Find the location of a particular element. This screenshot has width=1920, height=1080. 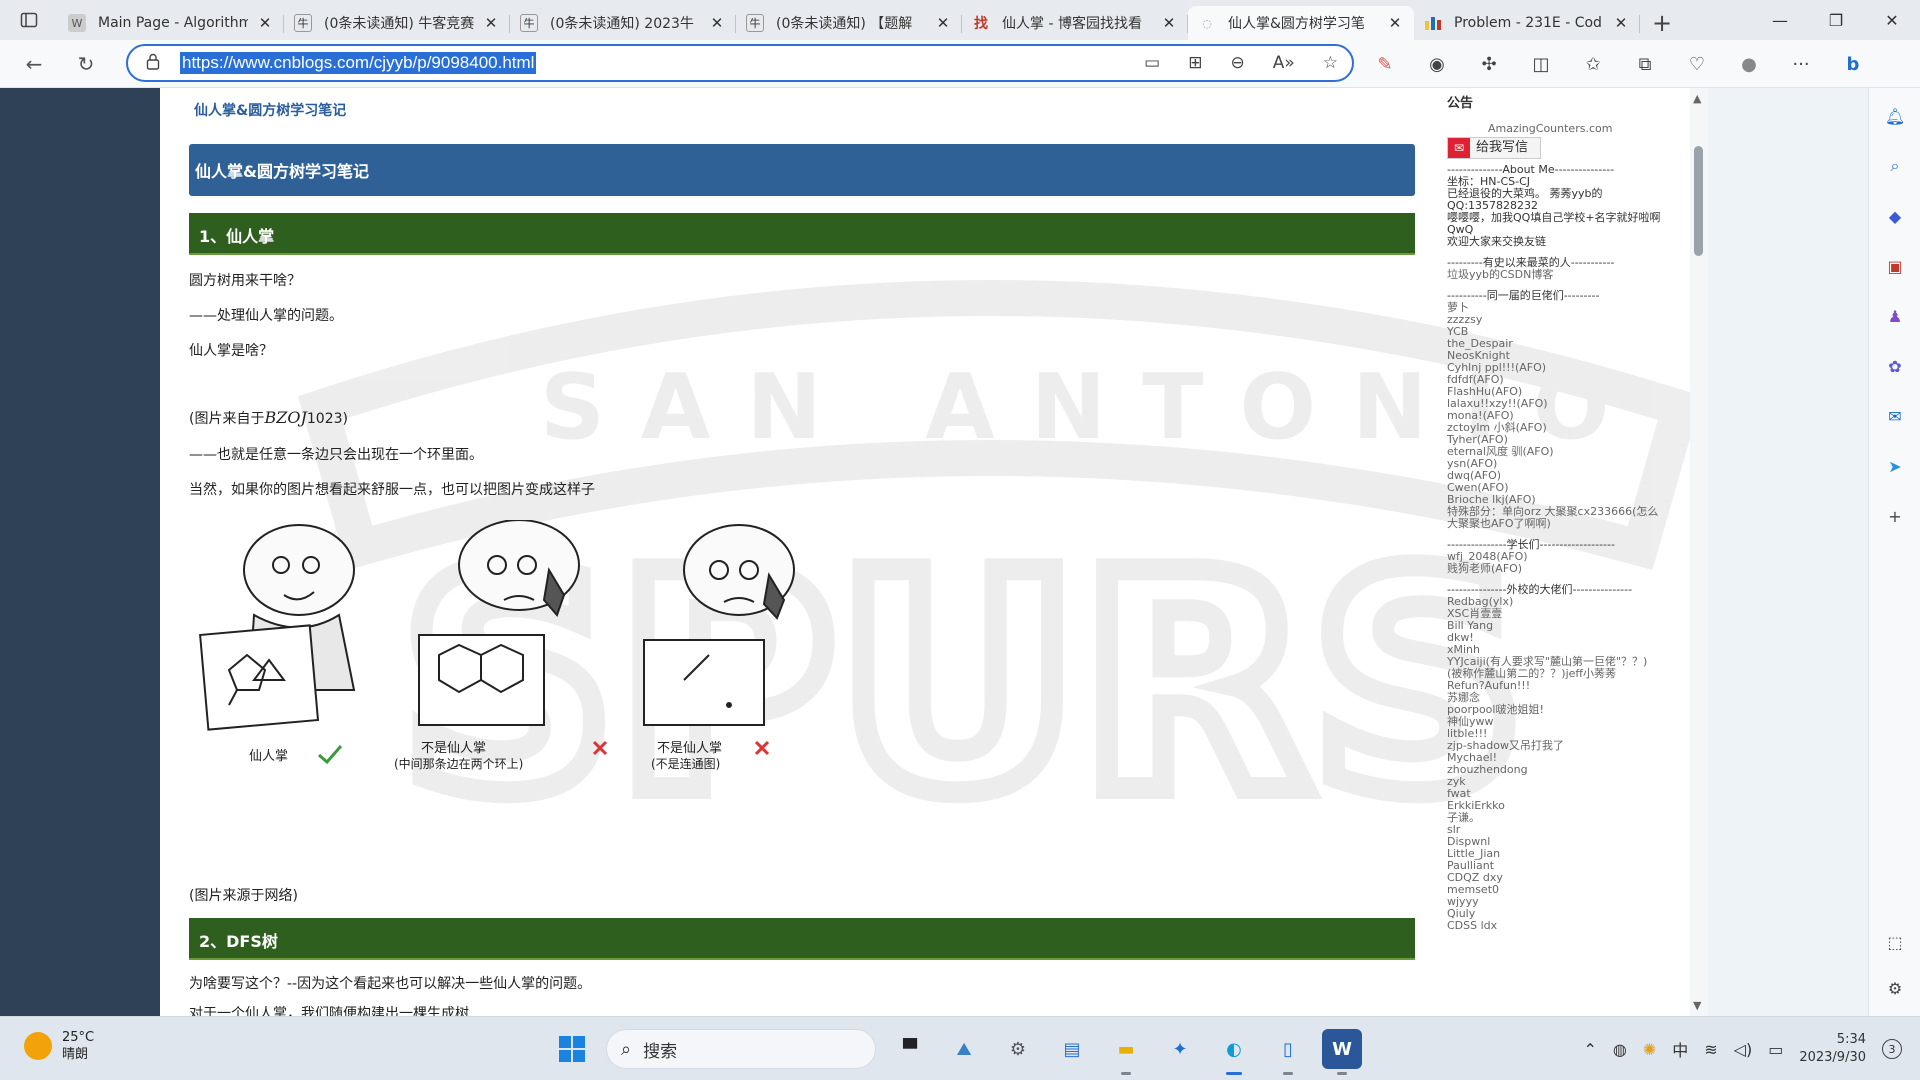

caption-not-cactus-1: 不是仙人掌 is located at coordinates (453, 748).